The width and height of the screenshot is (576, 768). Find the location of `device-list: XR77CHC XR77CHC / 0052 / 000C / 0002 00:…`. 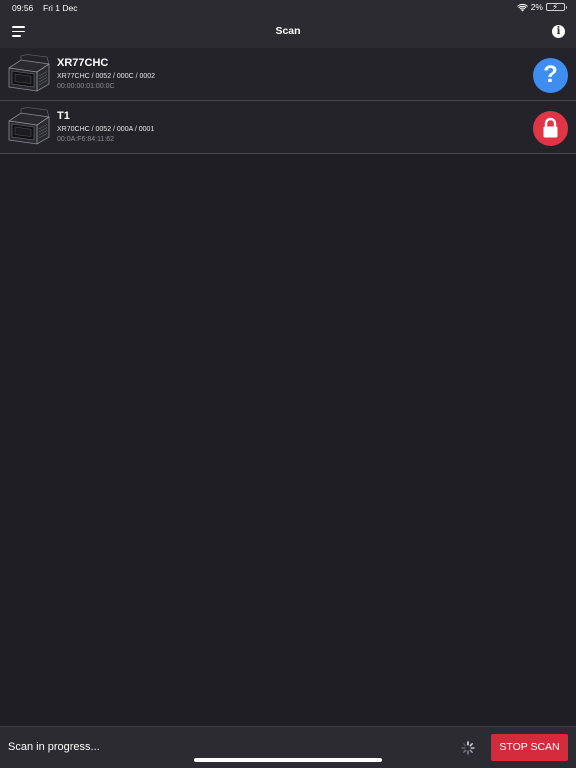

device-list: XR77CHC XR77CHC / 0052 / 000C / 0002 00:… is located at coordinates (288, 101).